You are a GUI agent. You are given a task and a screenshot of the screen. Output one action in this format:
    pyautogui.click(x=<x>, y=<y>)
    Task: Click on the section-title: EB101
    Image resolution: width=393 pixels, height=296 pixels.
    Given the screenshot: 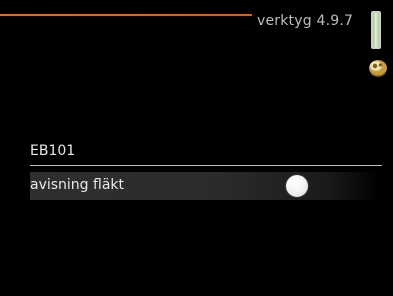 What is the action you would take?
    pyautogui.click(x=53, y=151)
    